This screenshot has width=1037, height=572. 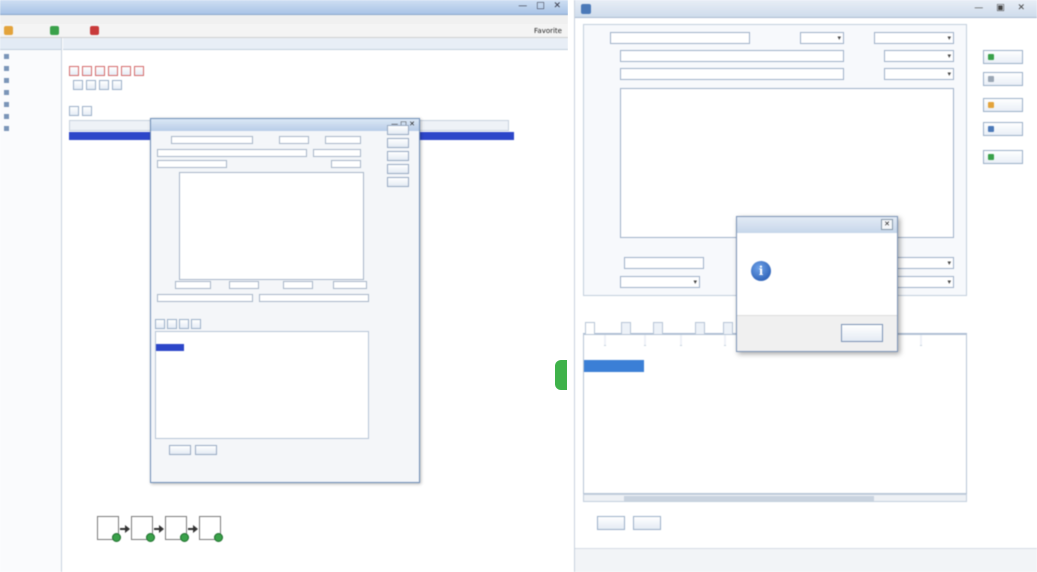 What do you see at coordinates (170, 347) in the screenshot?
I see `grid-selection` at bounding box center [170, 347].